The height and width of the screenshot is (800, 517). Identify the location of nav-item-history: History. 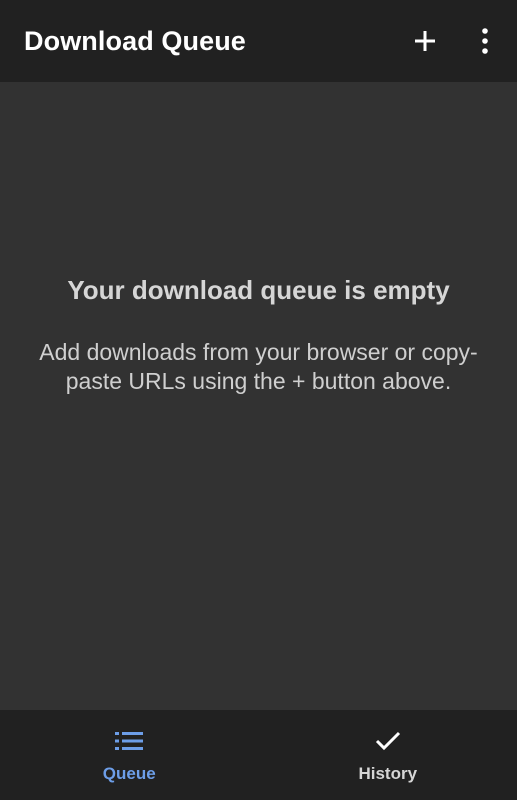
(388, 755).